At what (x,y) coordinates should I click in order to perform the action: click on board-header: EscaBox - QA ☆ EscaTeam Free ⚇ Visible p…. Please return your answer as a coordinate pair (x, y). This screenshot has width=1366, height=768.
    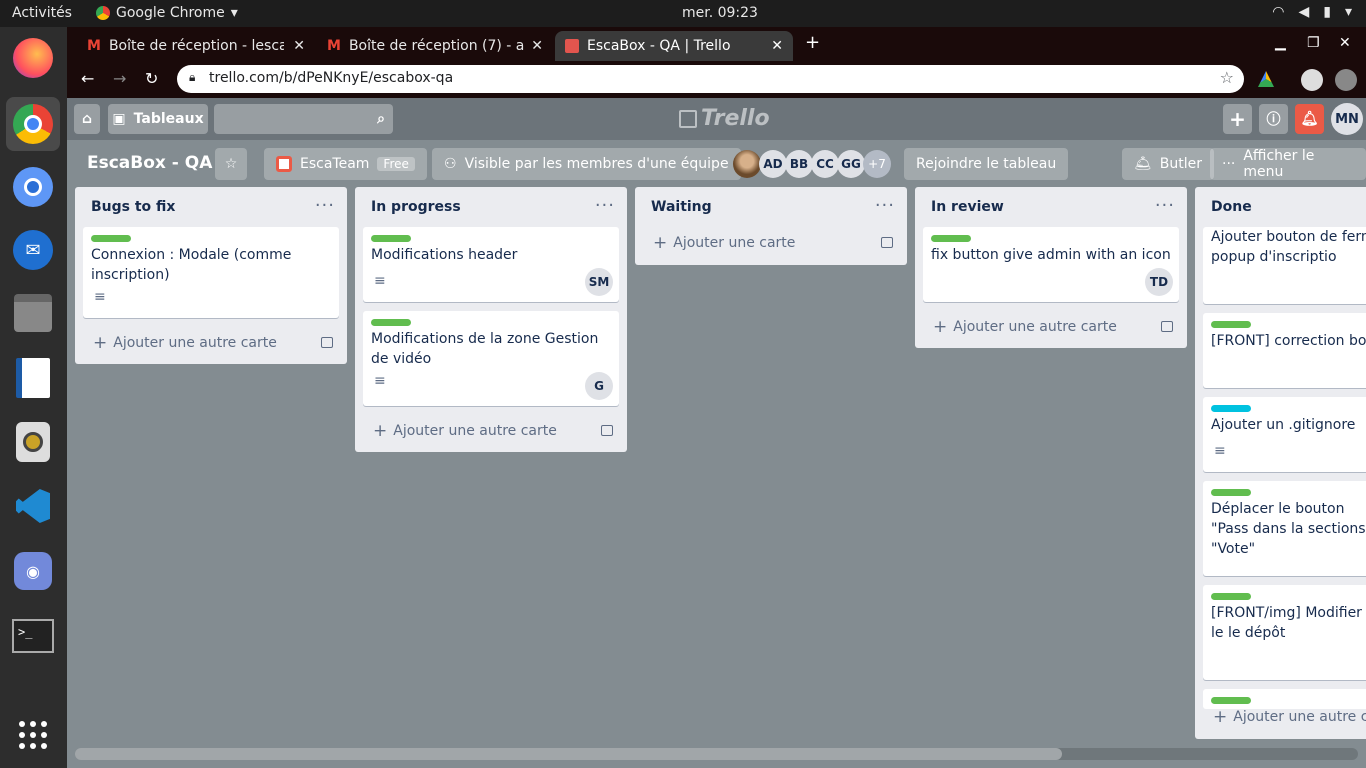
    Looking at the image, I should click on (716, 163).